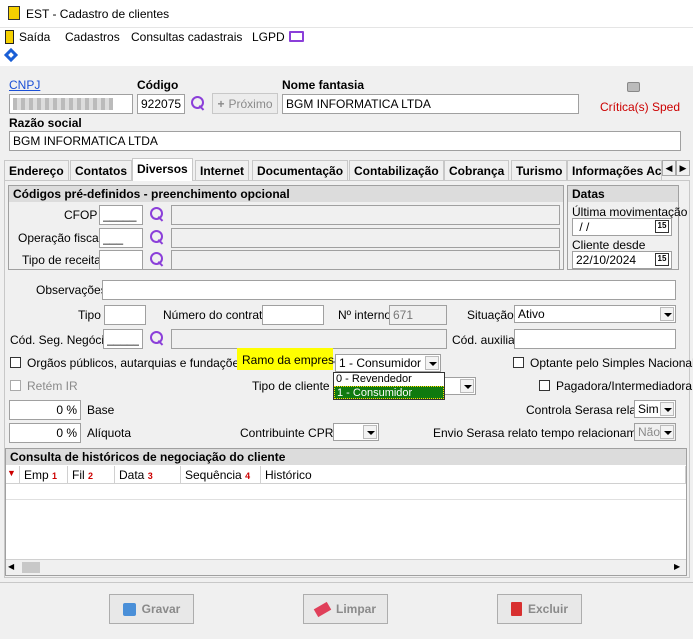 The height and width of the screenshot is (639, 693). Describe the element at coordinates (389, 290) in the screenshot. I see `observacoes-field` at that location.